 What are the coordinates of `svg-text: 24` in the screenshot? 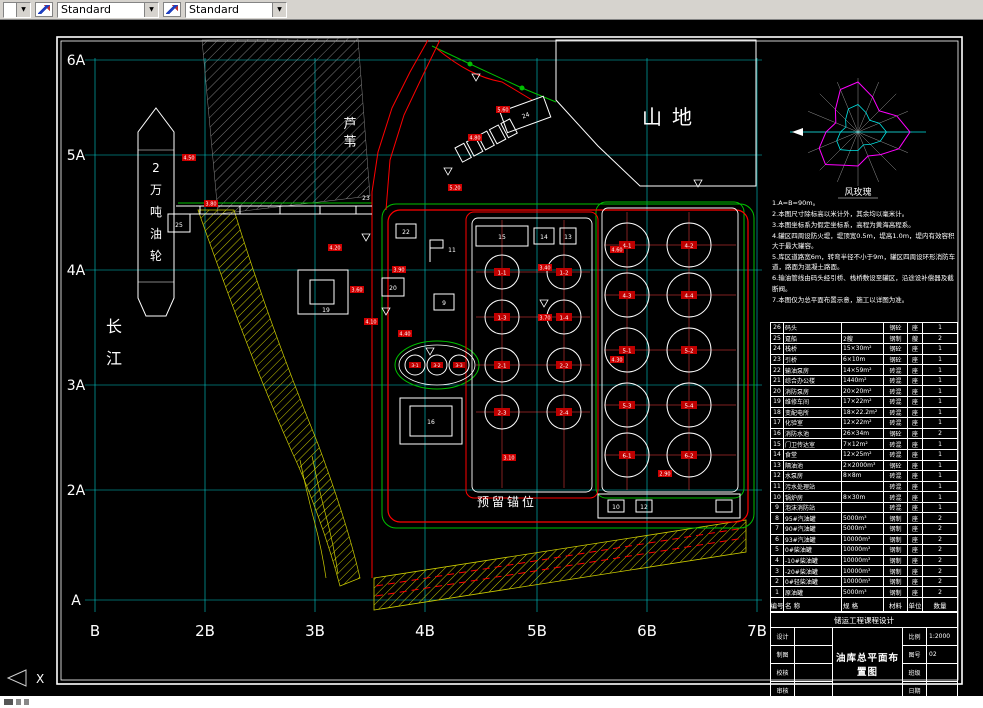 It's located at (526, 115).